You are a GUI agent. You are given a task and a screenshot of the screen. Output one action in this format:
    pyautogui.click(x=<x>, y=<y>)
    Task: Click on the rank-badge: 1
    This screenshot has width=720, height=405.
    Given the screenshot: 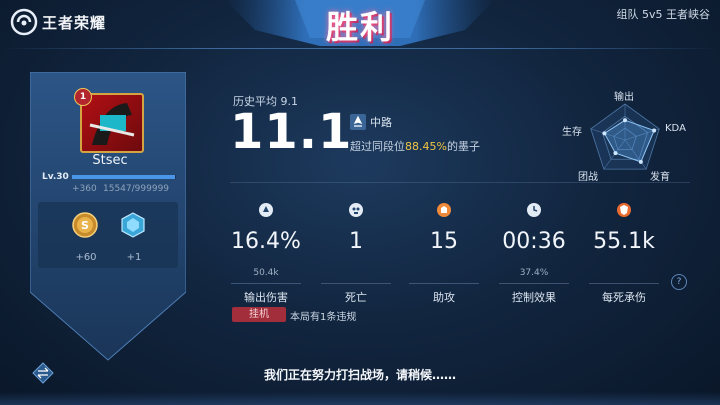 What is the action you would take?
    pyautogui.click(x=83, y=97)
    